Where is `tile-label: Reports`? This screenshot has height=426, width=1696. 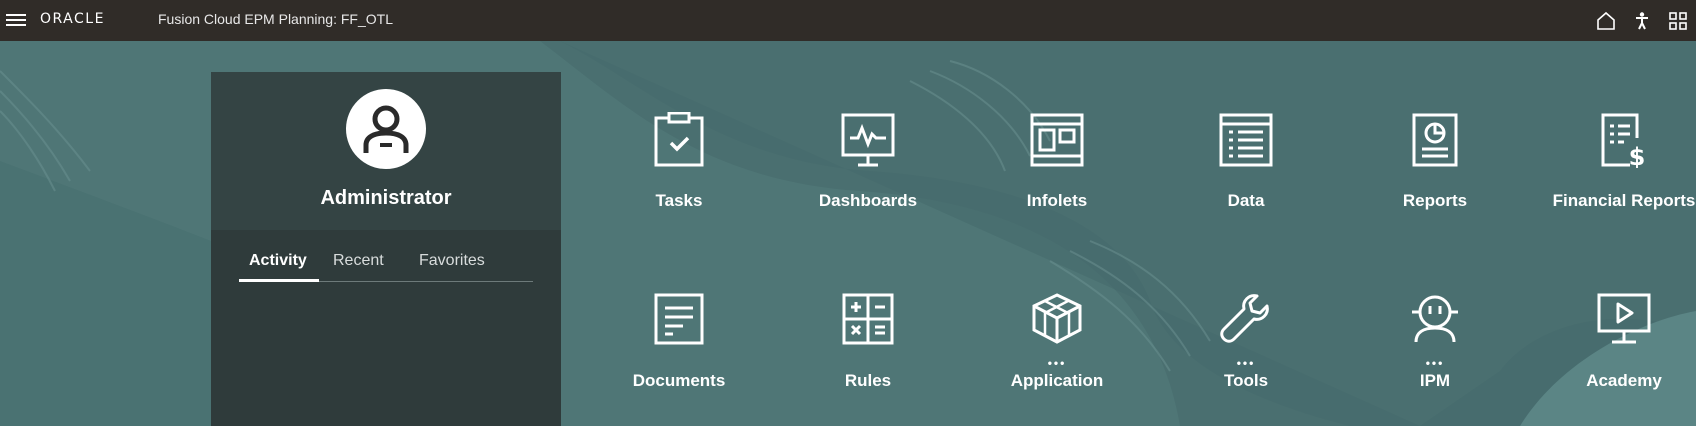 tile-label: Reports is located at coordinates (1435, 200).